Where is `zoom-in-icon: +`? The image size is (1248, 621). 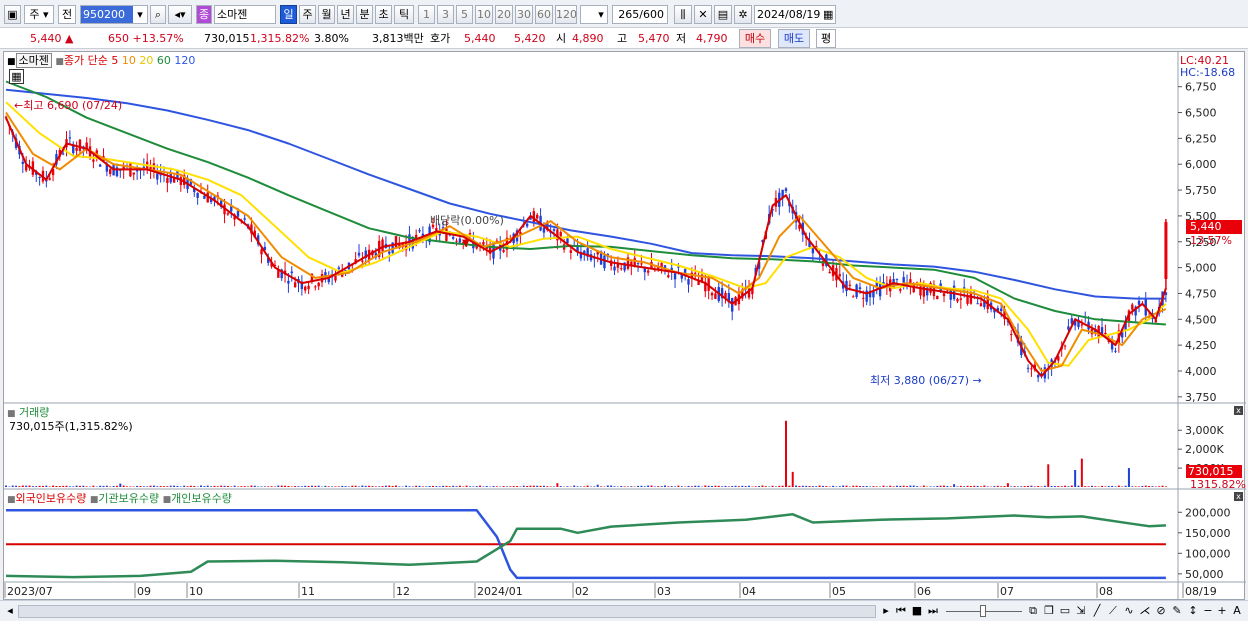
zoom-in-icon: + is located at coordinates (1222, 611).